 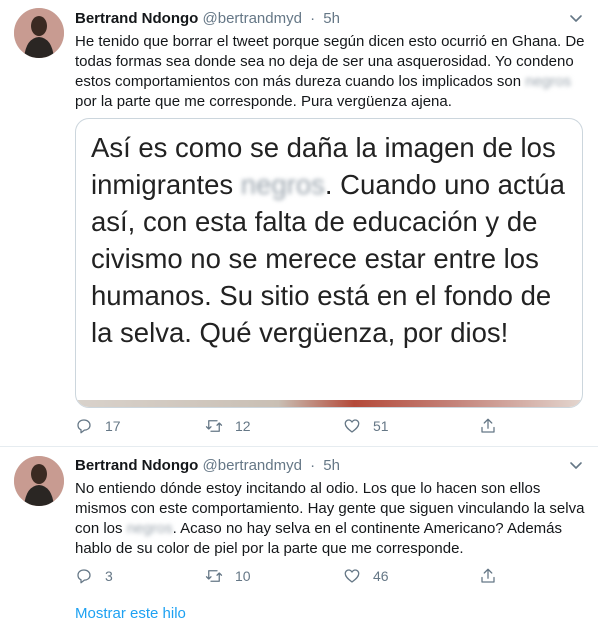 What do you see at coordinates (381, 576) in the screenshot?
I see `like-count: 46` at bounding box center [381, 576].